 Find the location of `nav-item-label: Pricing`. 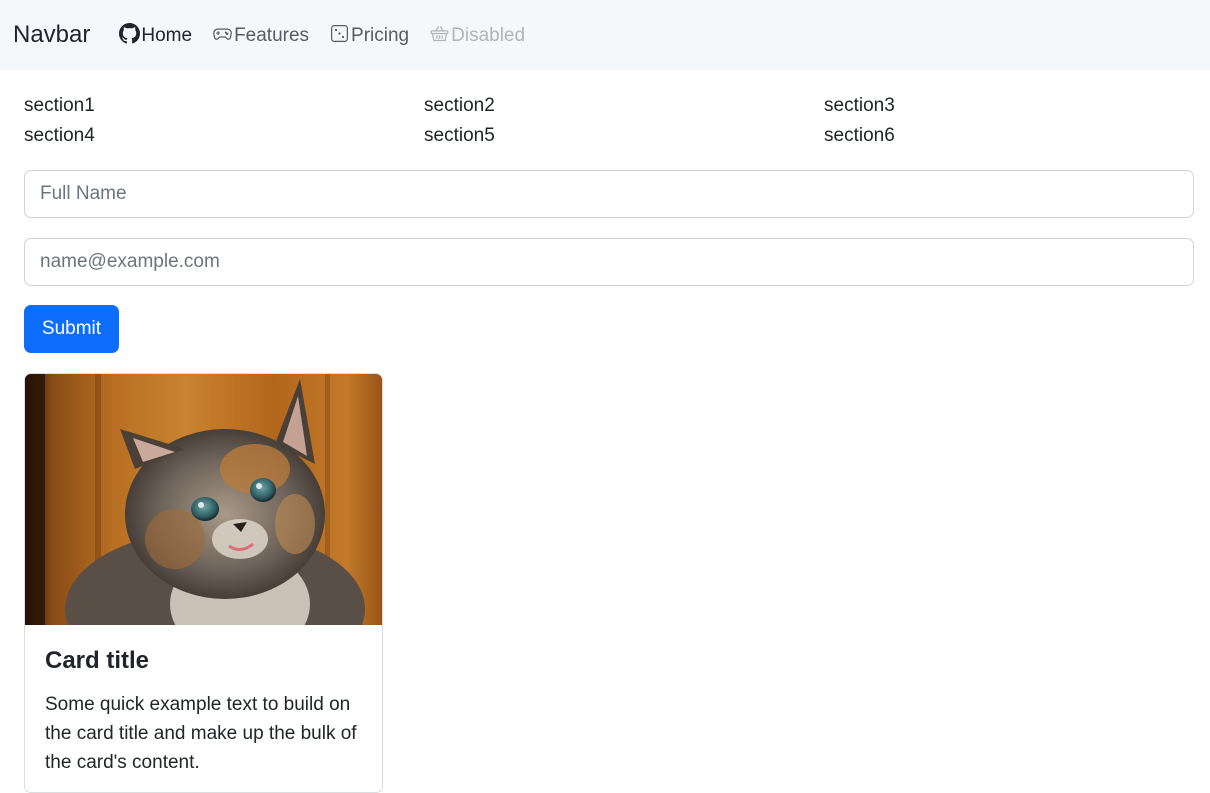

nav-item-label: Pricing is located at coordinates (380, 35).